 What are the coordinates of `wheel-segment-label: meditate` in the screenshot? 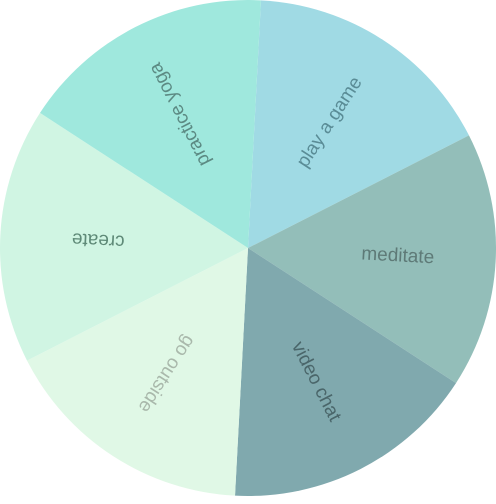 It's located at (398, 255).